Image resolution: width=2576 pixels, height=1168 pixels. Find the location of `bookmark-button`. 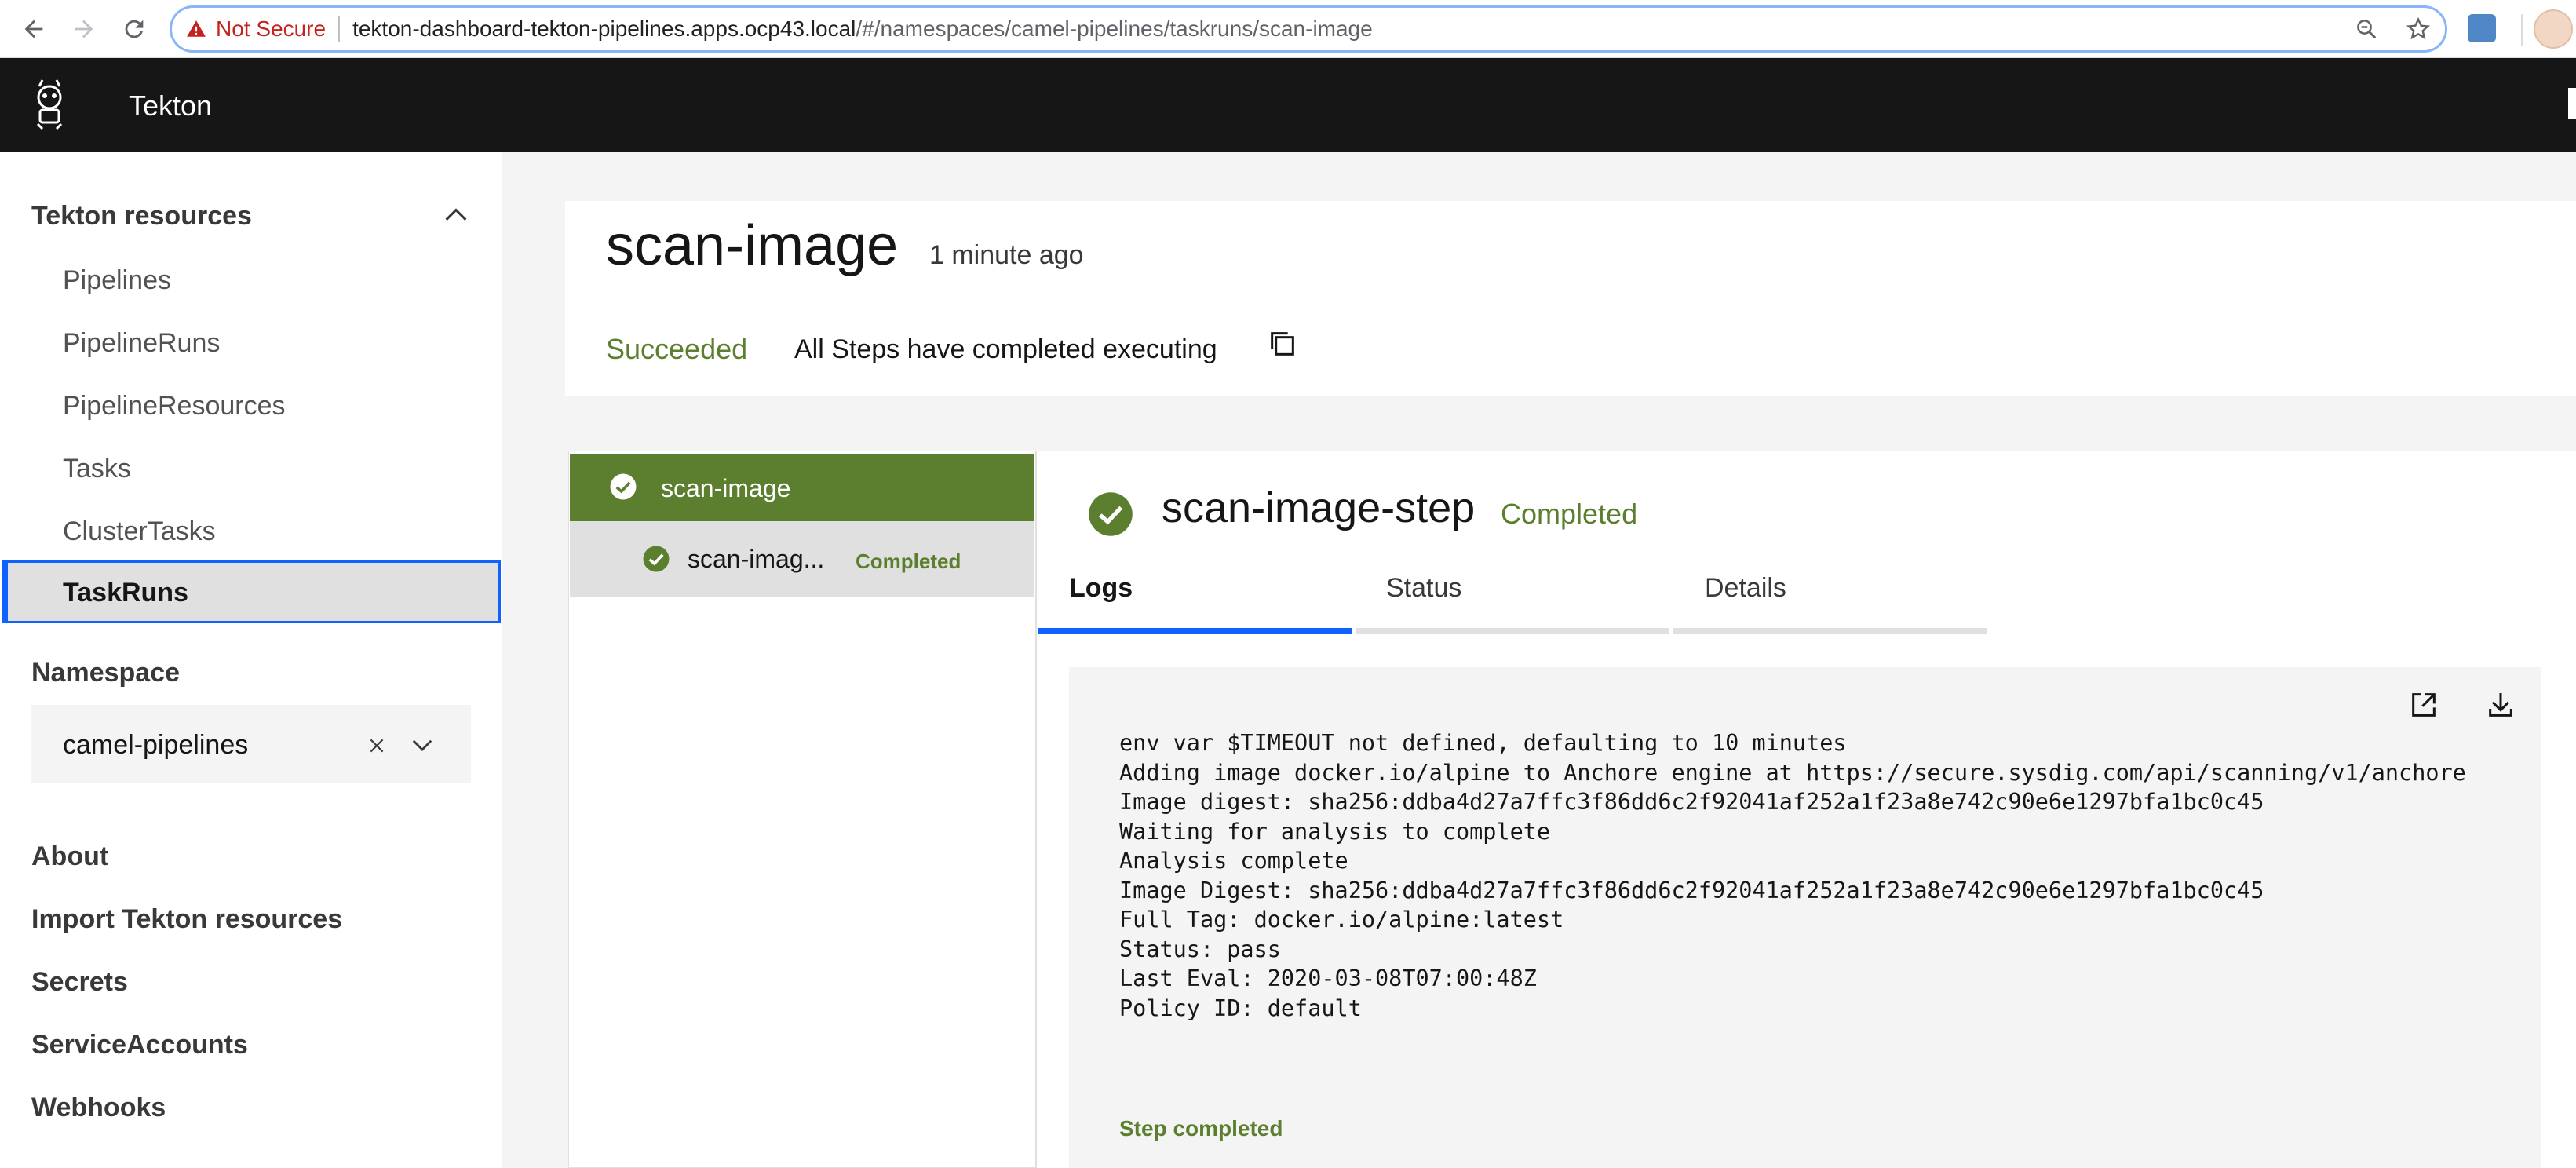

bookmark-button is located at coordinates (2418, 29).